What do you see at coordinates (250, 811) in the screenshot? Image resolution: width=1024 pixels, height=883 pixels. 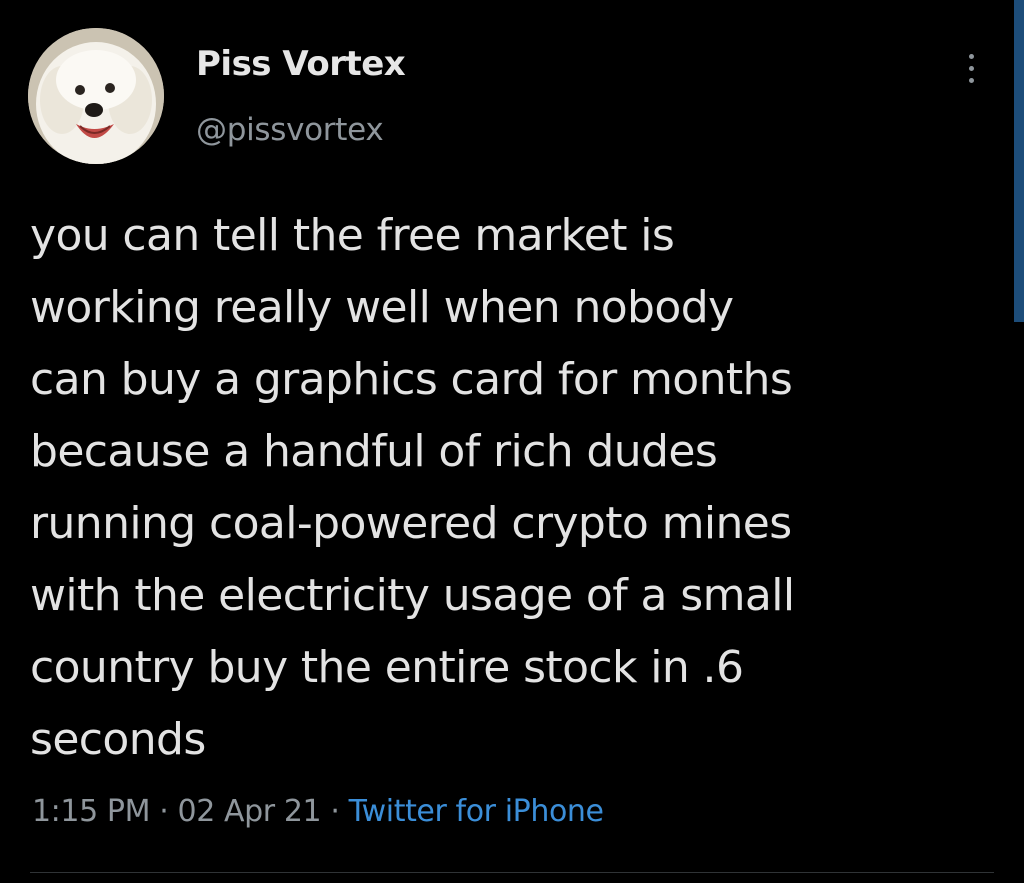 I see `tweet-date: 02 Apr 21` at bounding box center [250, 811].